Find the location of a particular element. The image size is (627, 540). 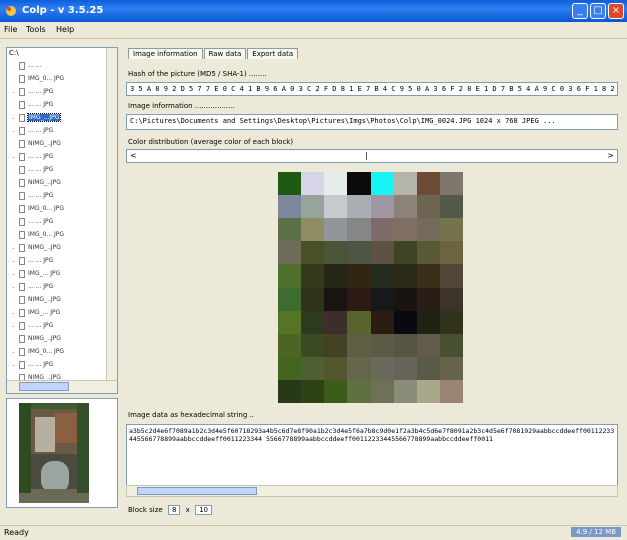

menu-tools: Tools is located at coordinates (36, 29).